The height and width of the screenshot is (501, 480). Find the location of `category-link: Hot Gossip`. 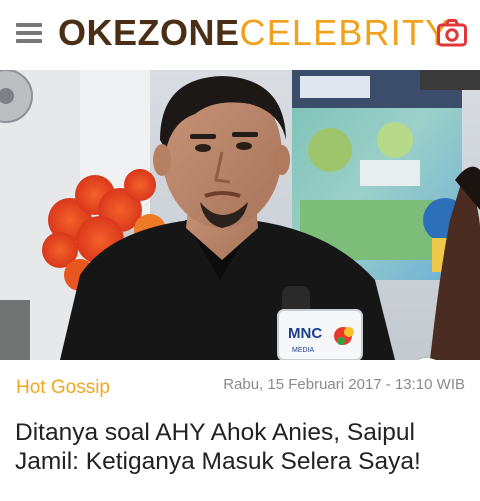

category-link: Hot Gossip is located at coordinates (63, 388).